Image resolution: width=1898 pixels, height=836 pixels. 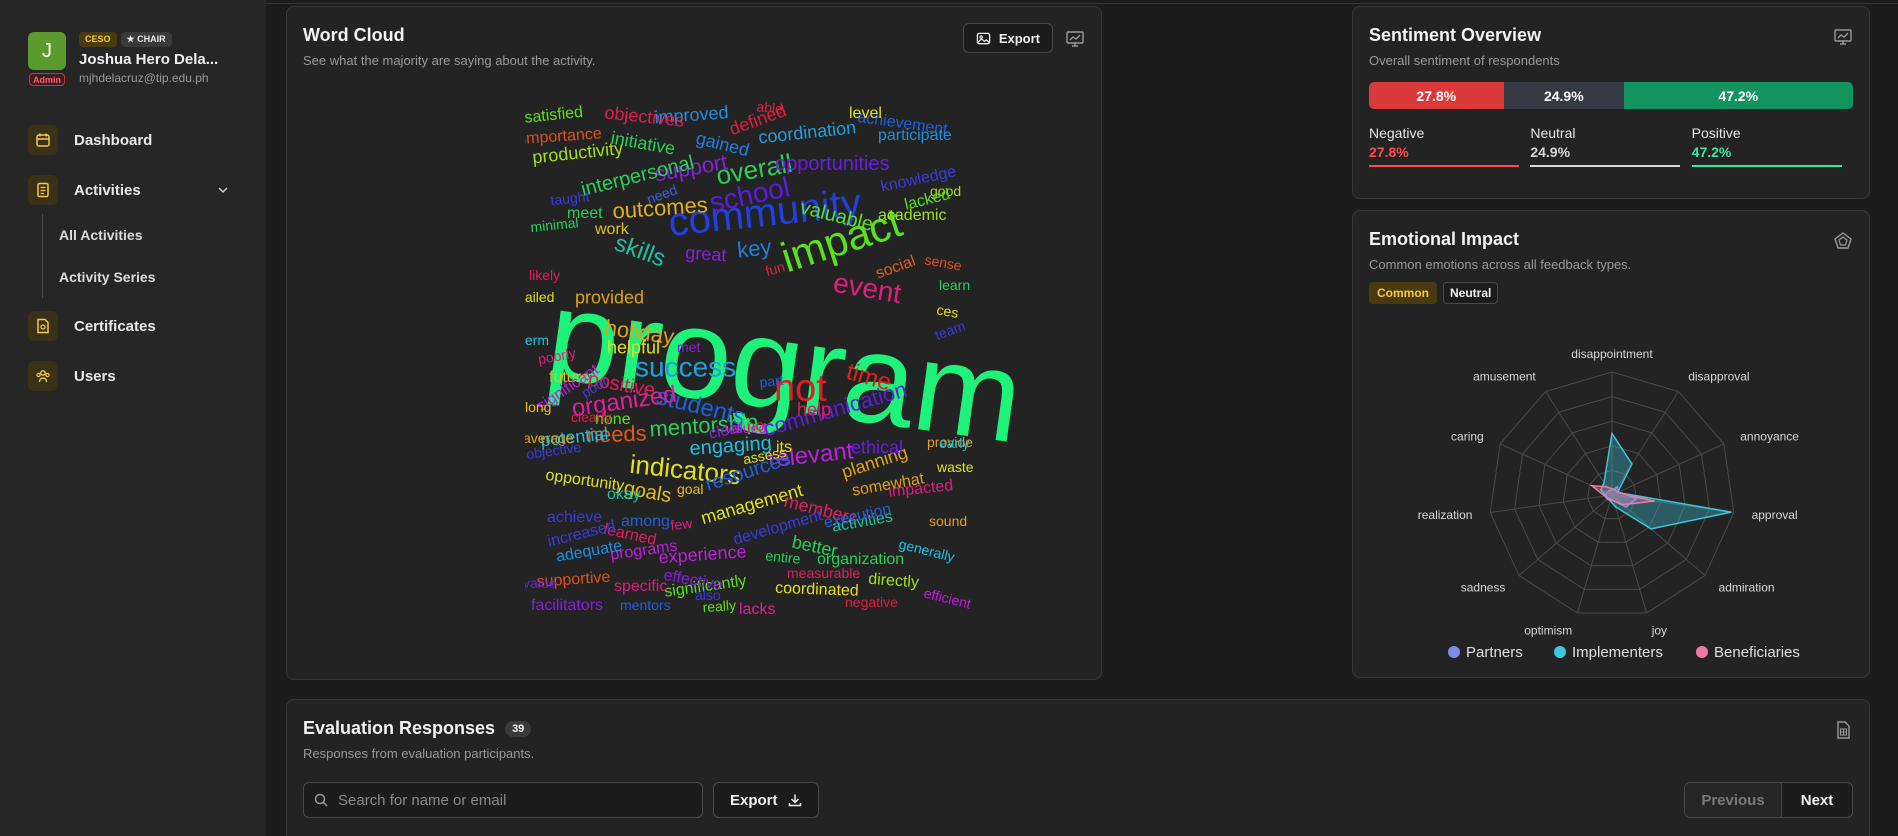 I want to click on word-cloud-word: ethical, so click(x=877, y=447).